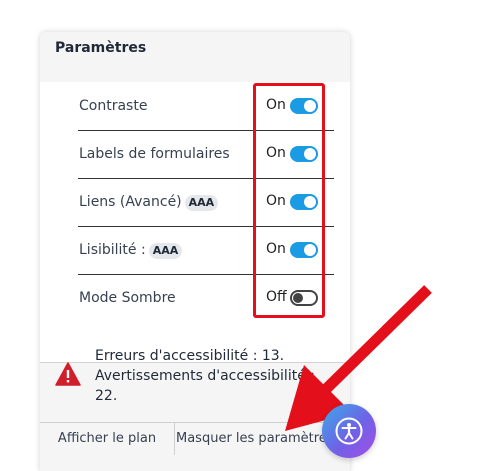  What do you see at coordinates (190, 356) in the screenshot?
I see `errors-count: Erreurs d'accessibilité : 13.` at bounding box center [190, 356].